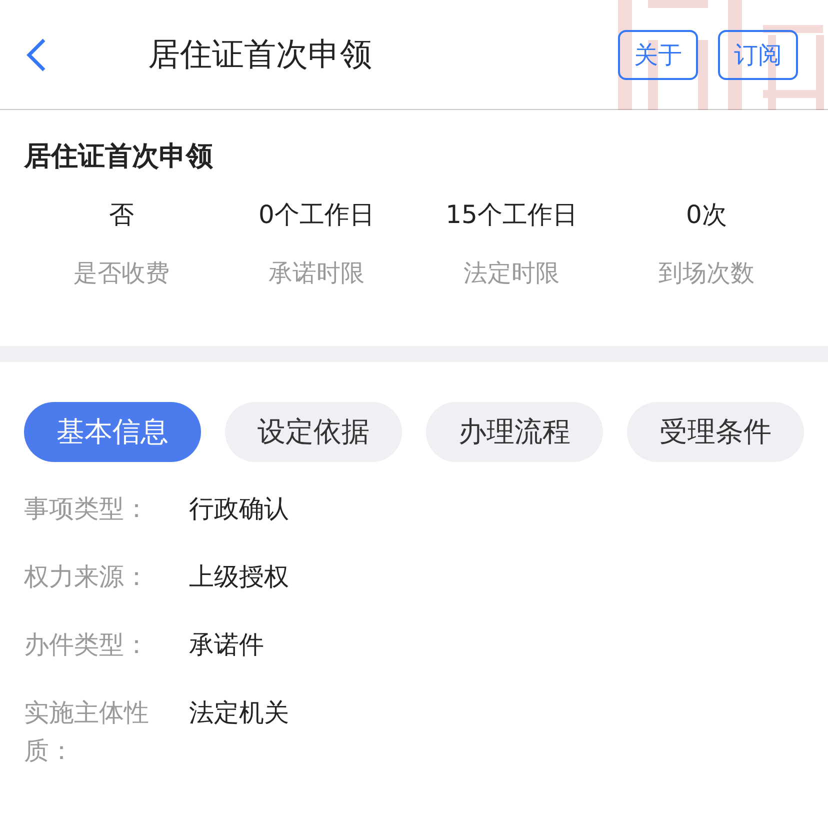  Describe the element at coordinates (514, 432) in the screenshot. I see `tab: 办理流程` at that location.